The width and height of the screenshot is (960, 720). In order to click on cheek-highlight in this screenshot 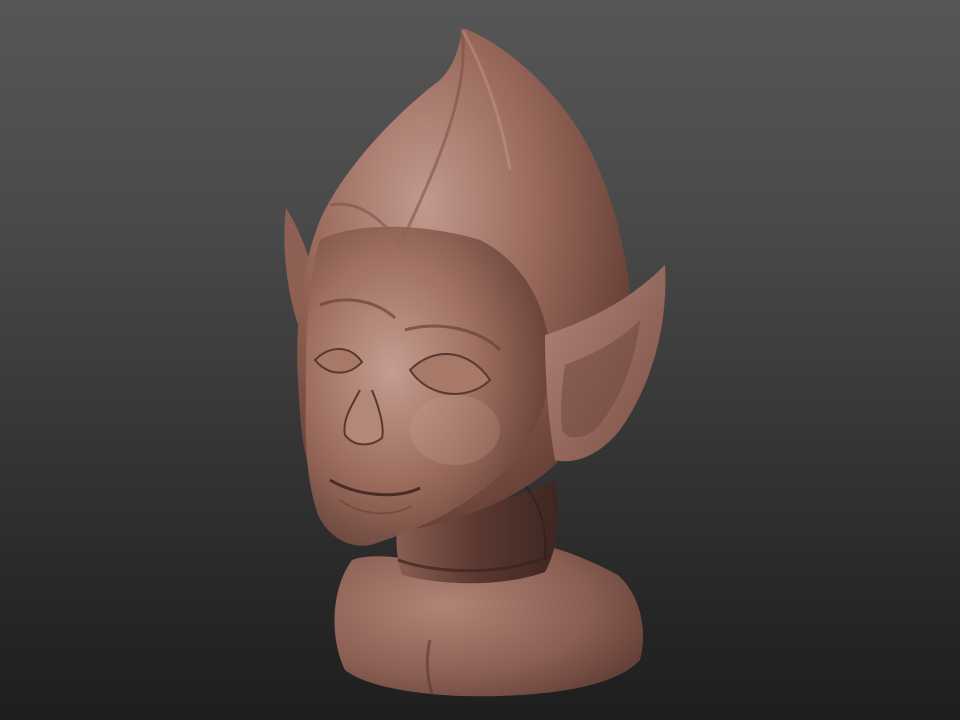, I will do `click(455, 430)`.